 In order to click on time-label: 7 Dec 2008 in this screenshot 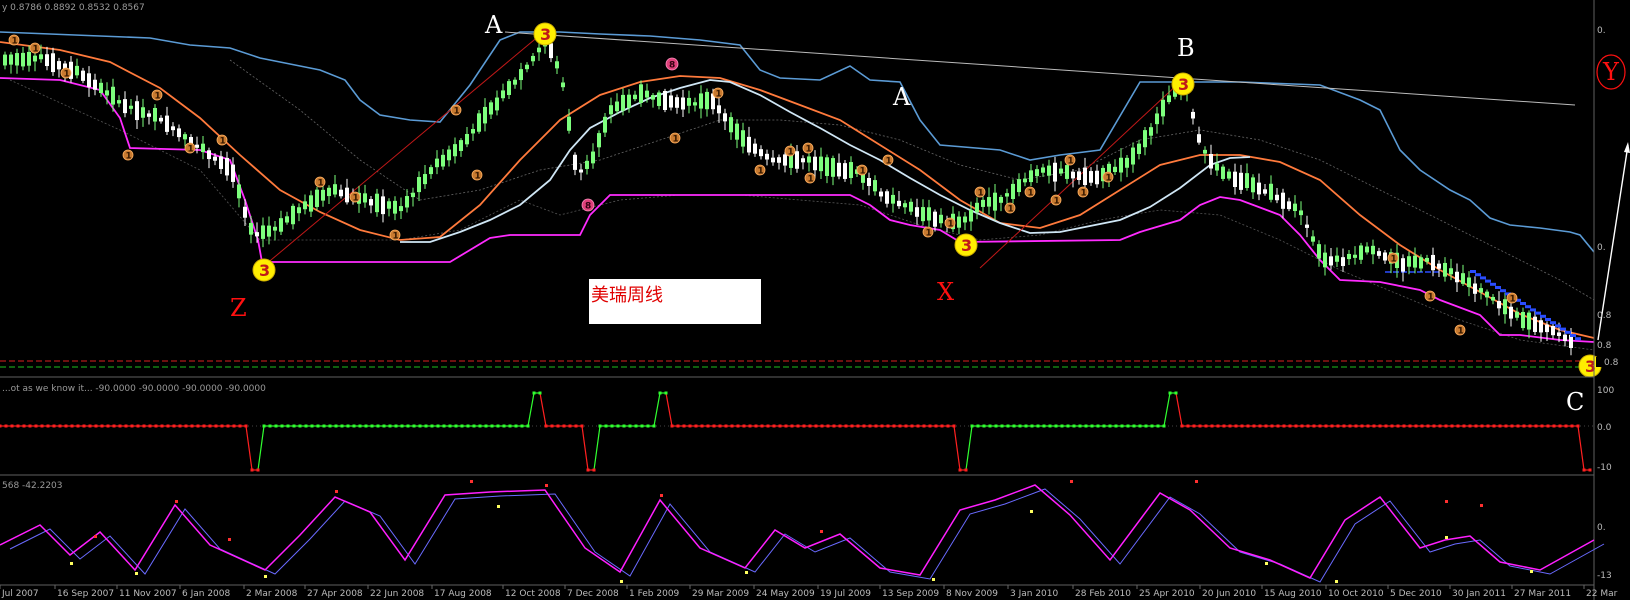, I will do `click(593, 594)`.